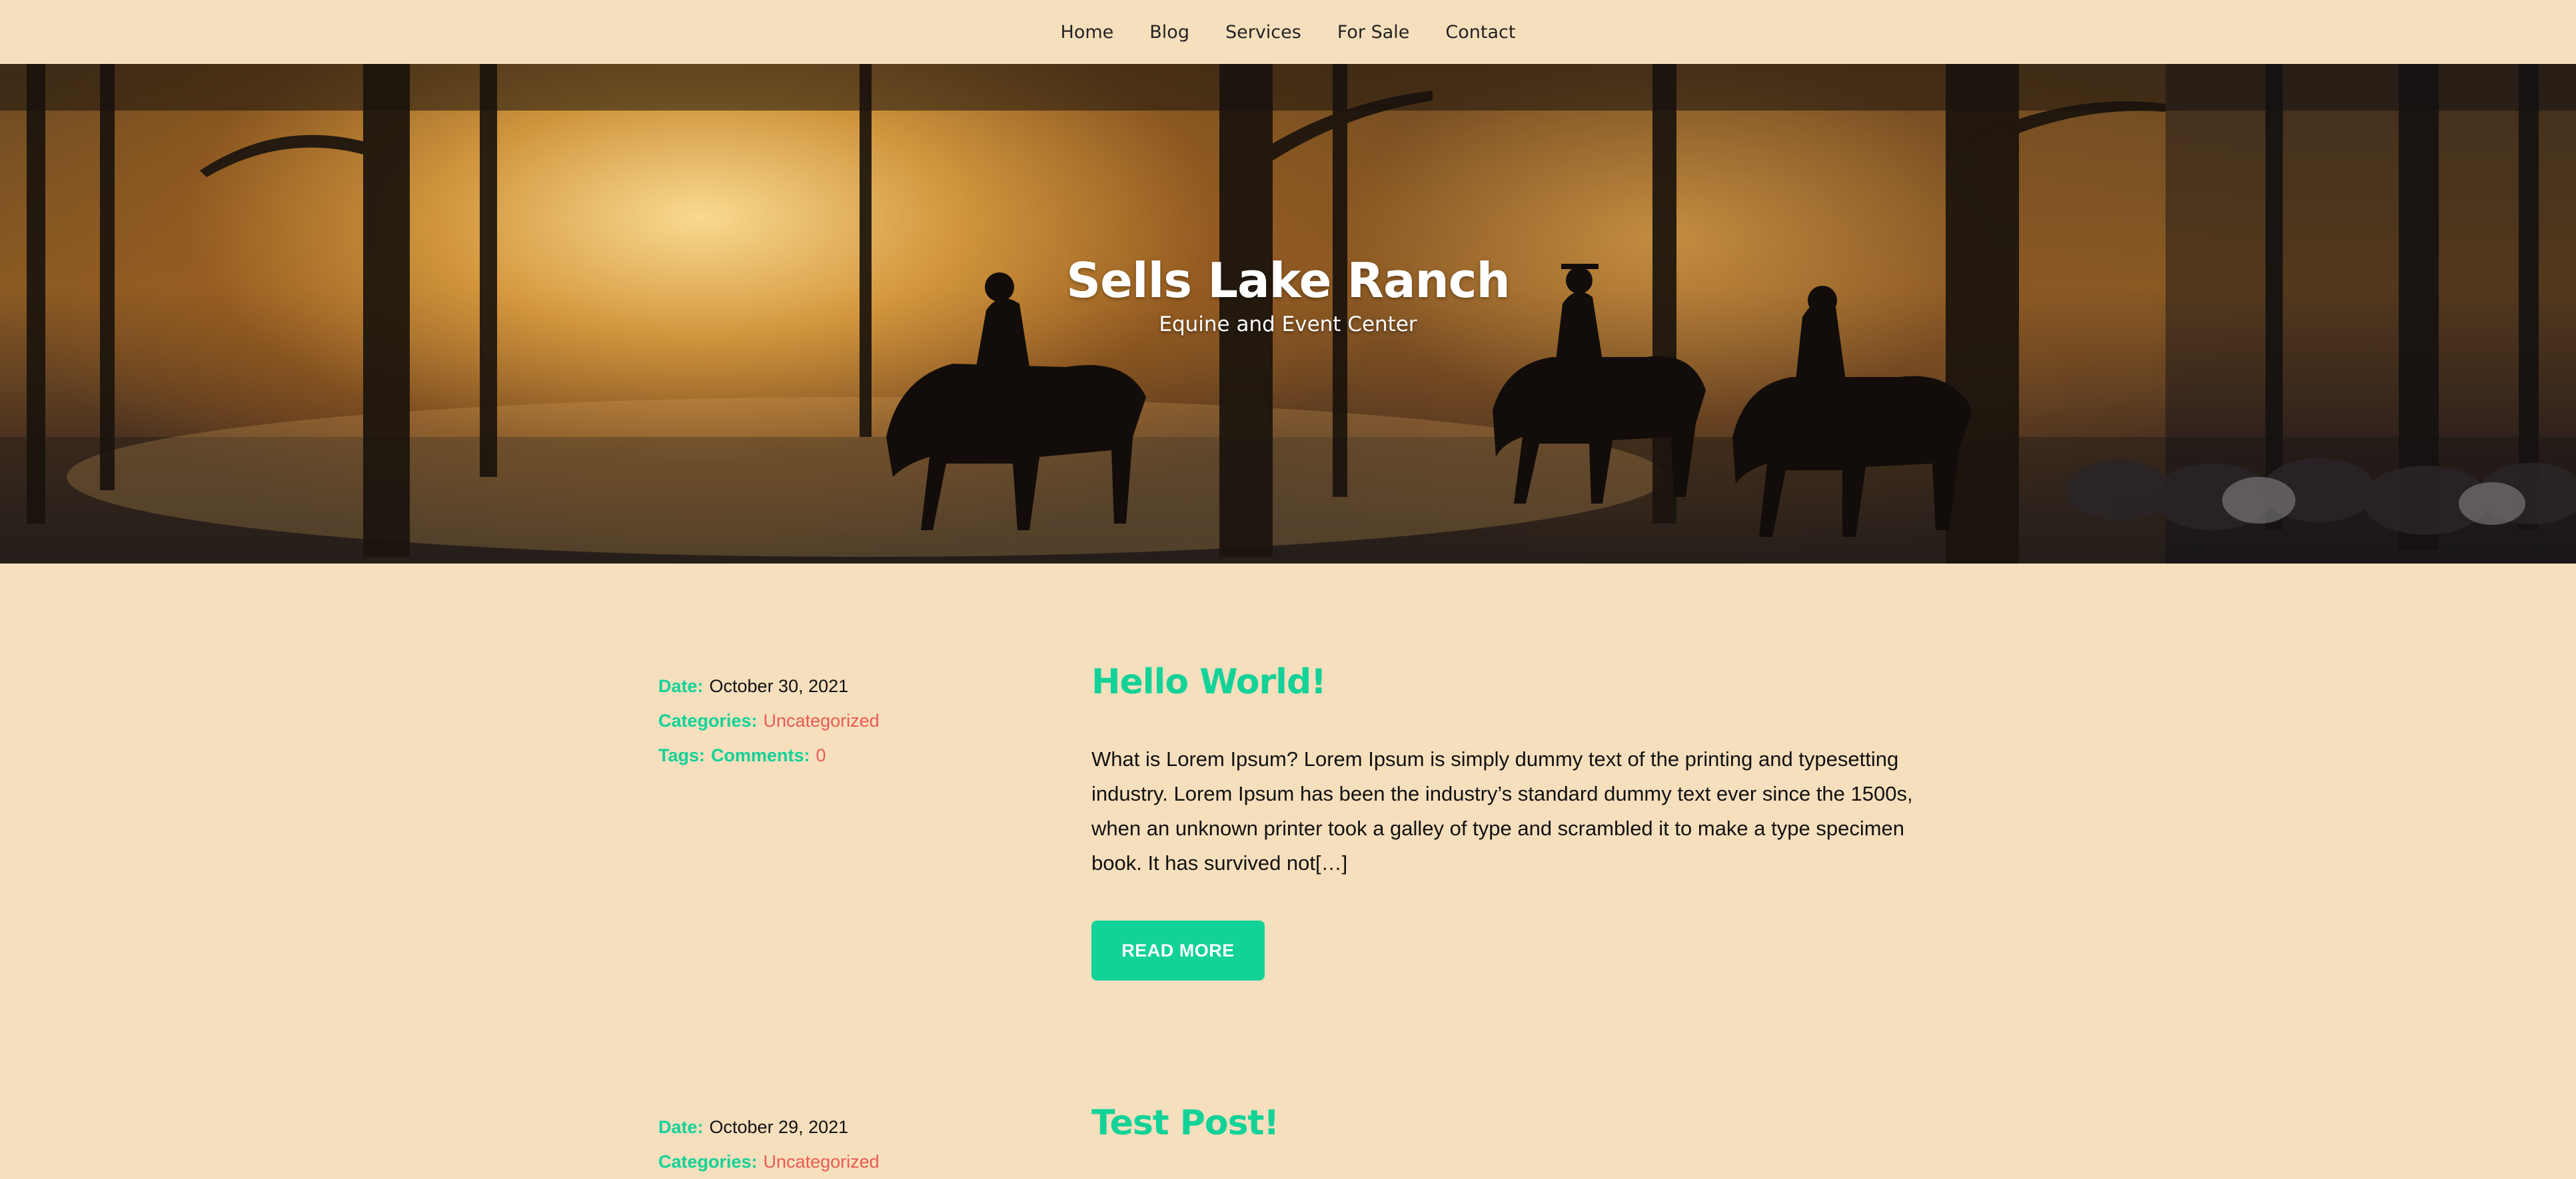  What do you see at coordinates (1087, 32) in the screenshot?
I see `nav-home: Home` at bounding box center [1087, 32].